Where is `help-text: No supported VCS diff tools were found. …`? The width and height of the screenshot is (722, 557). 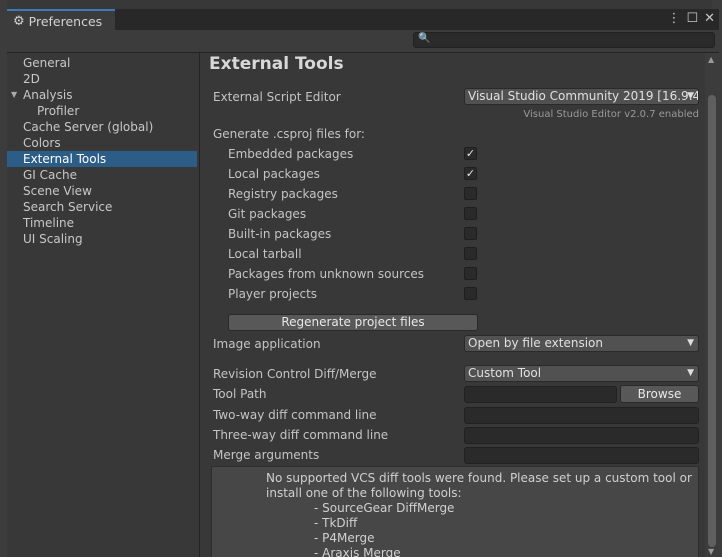
help-text: No supported VCS diff tools were found. … is located at coordinates (479, 478).